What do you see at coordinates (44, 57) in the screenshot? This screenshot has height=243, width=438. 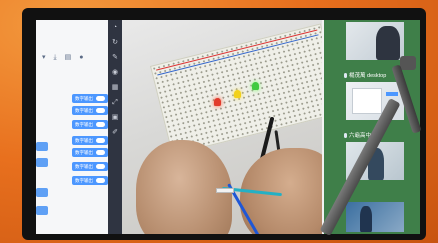 I see `chevron-down-icon: ▾` at bounding box center [44, 57].